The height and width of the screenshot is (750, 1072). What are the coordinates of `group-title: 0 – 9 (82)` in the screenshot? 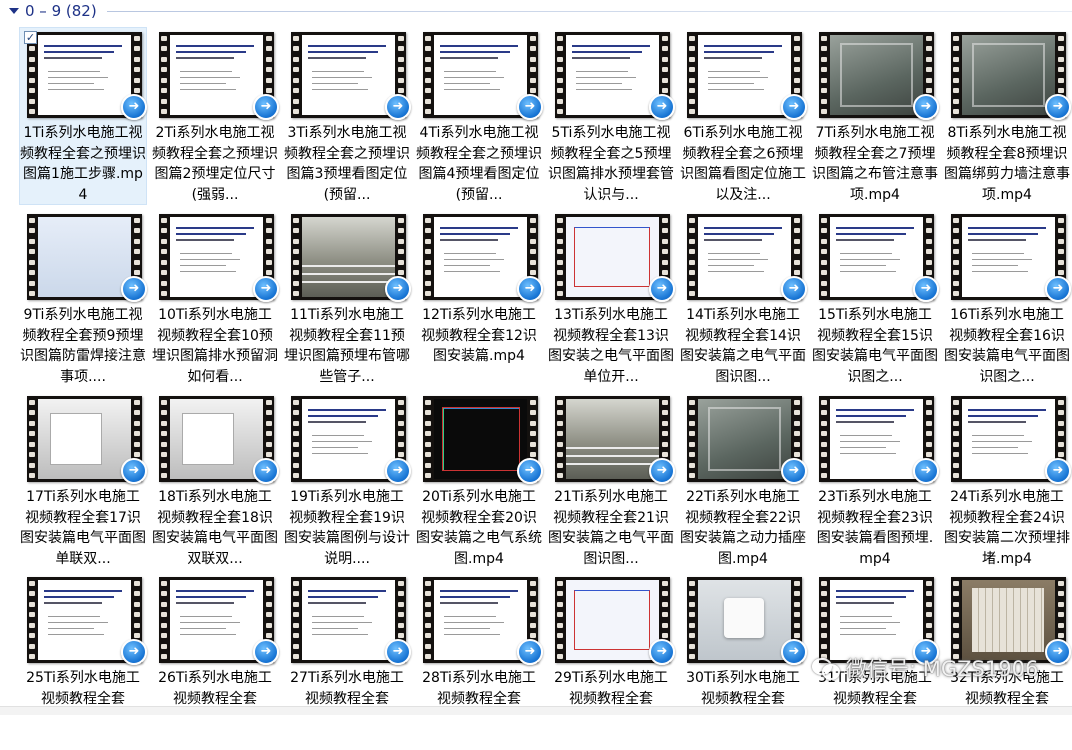 It's located at (61, 11).